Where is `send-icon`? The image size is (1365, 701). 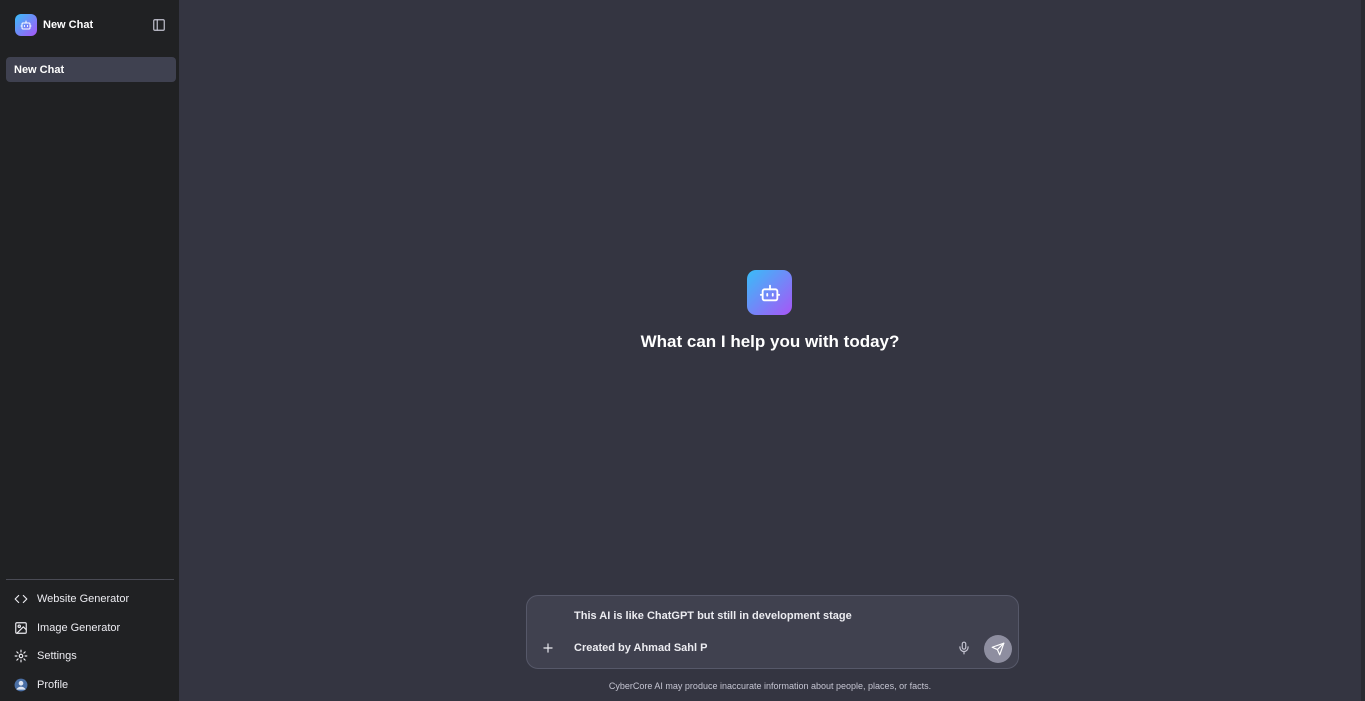 send-icon is located at coordinates (998, 649).